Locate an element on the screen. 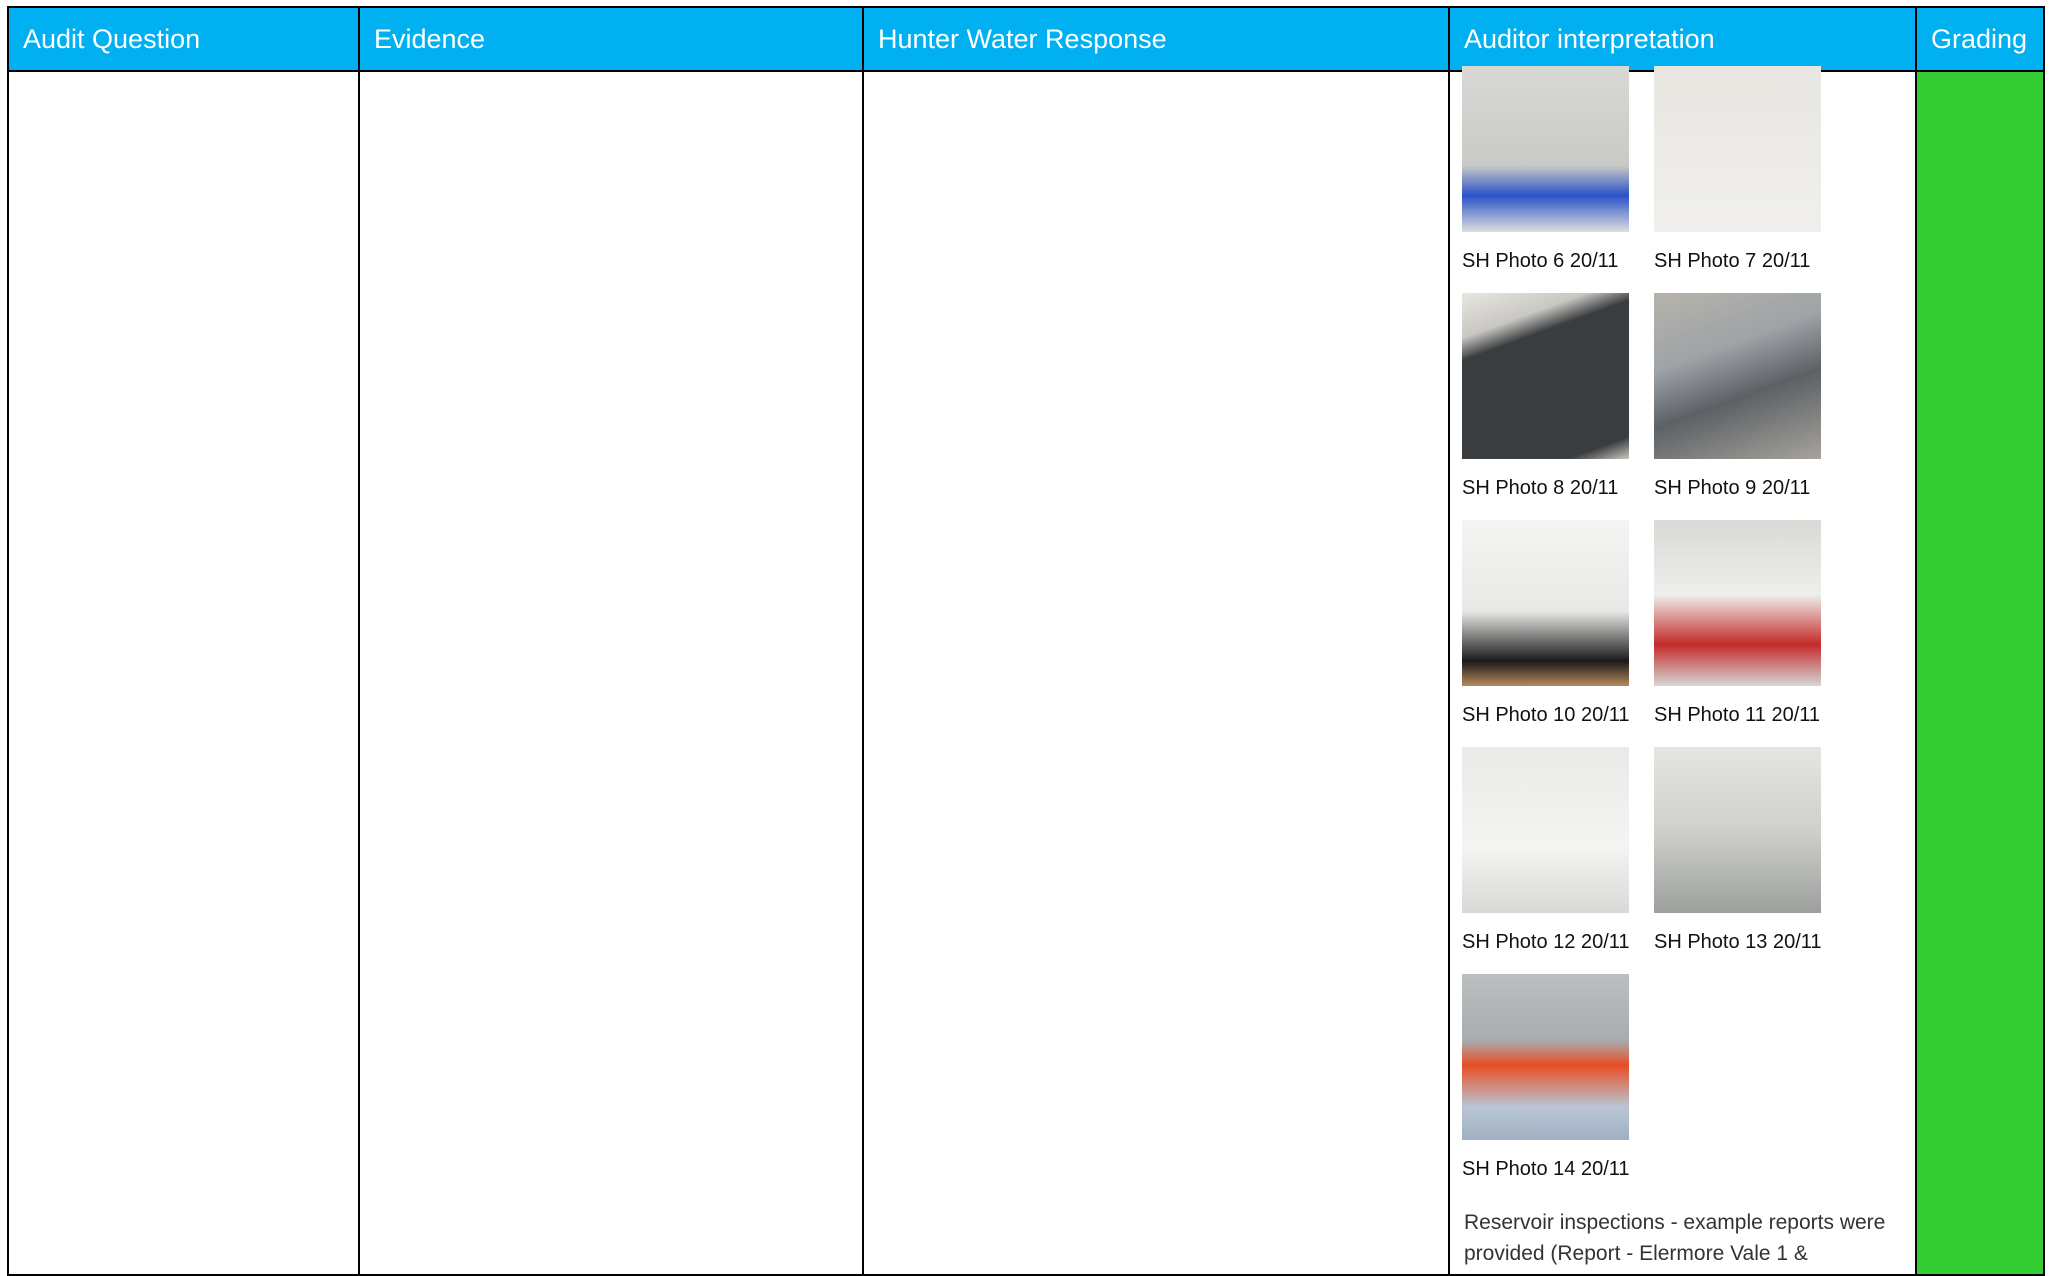 This screenshot has height=1276, width=2049. photo-figure: SH Photo 14 20/11 is located at coordinates (1546, 1087).